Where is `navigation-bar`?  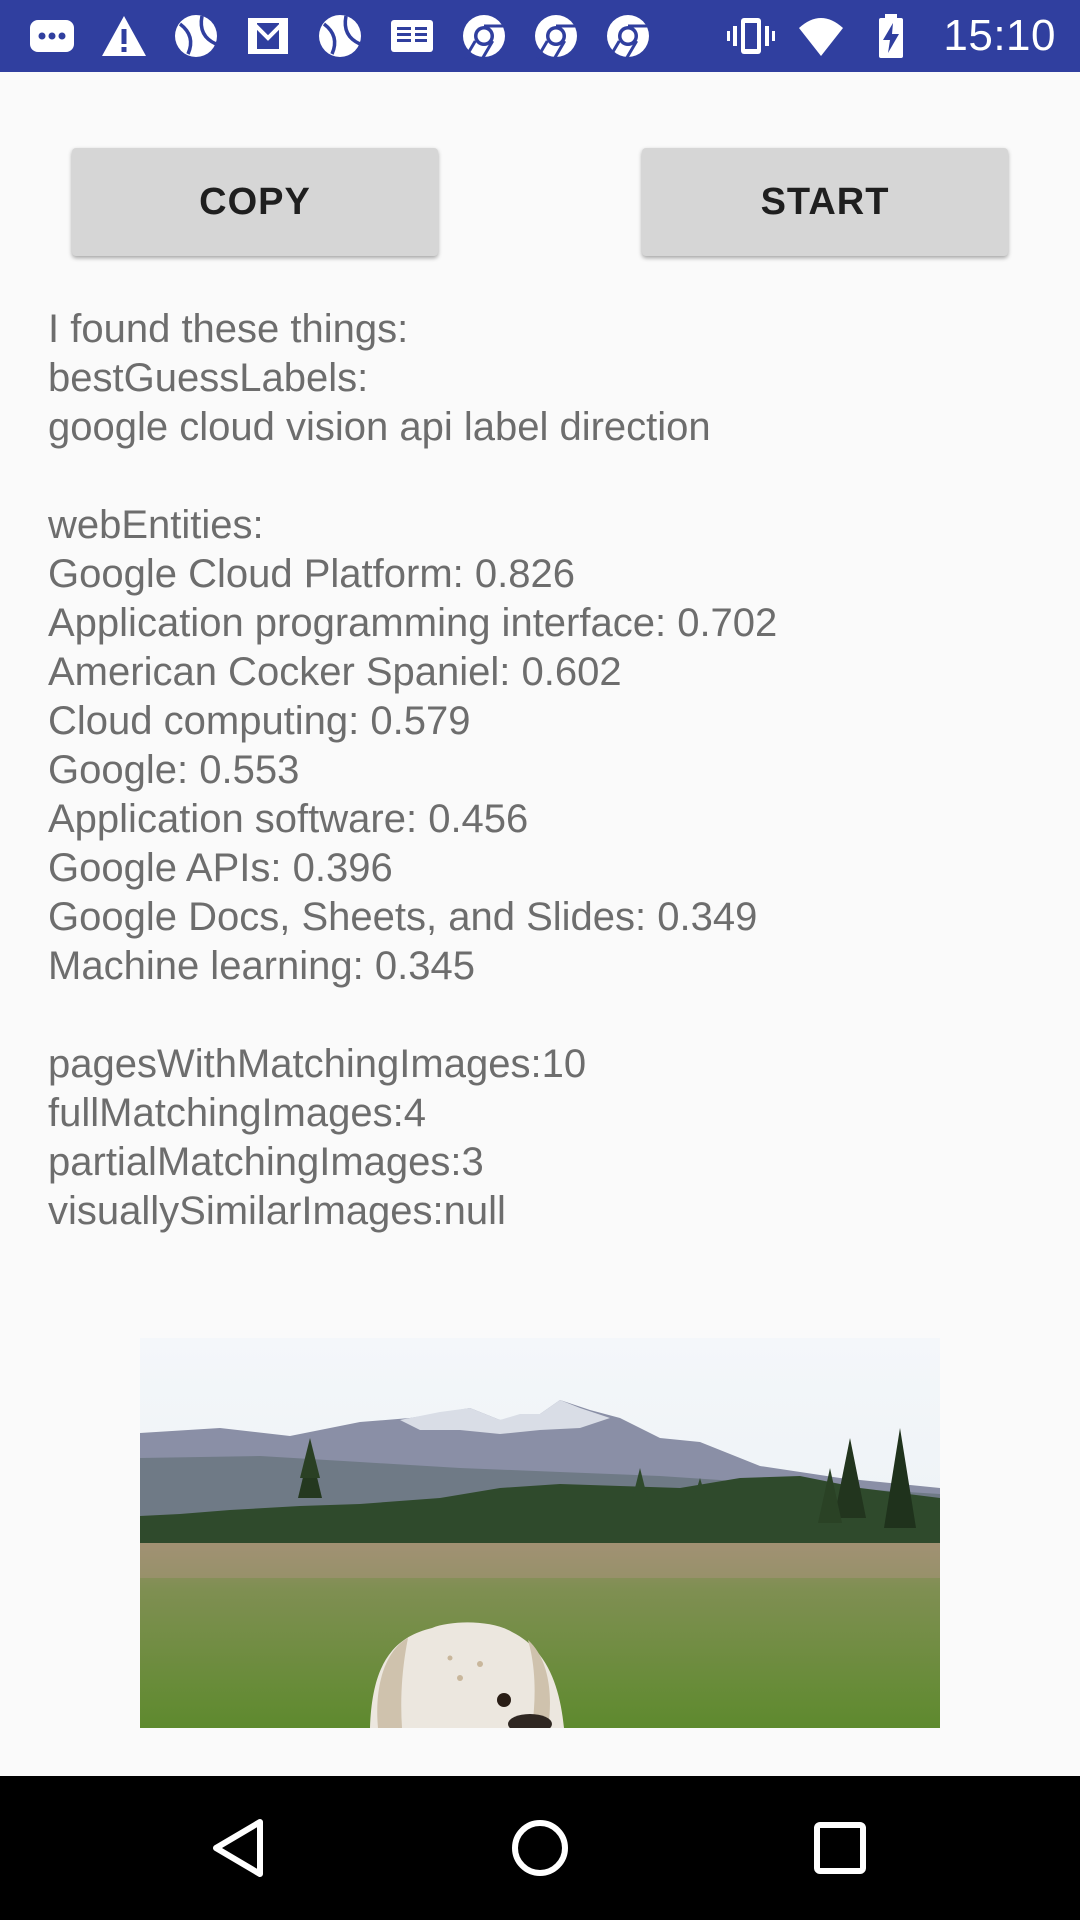 navigation-bar is located at coordinates (540, 1848).